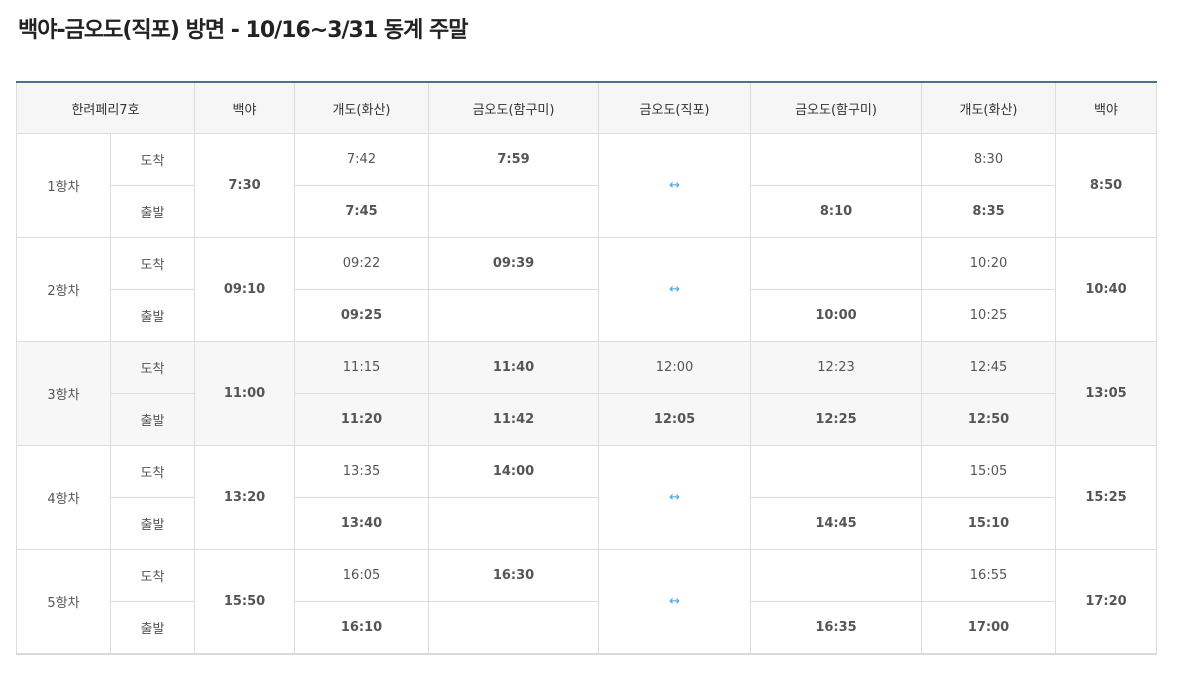 This screenshot has width=1180, height=674. What do you see at coordinates (836, 628) in the screenshot?
I see `hamgumi-return-depart-time: 16:35` at bounding box center [836, 628].